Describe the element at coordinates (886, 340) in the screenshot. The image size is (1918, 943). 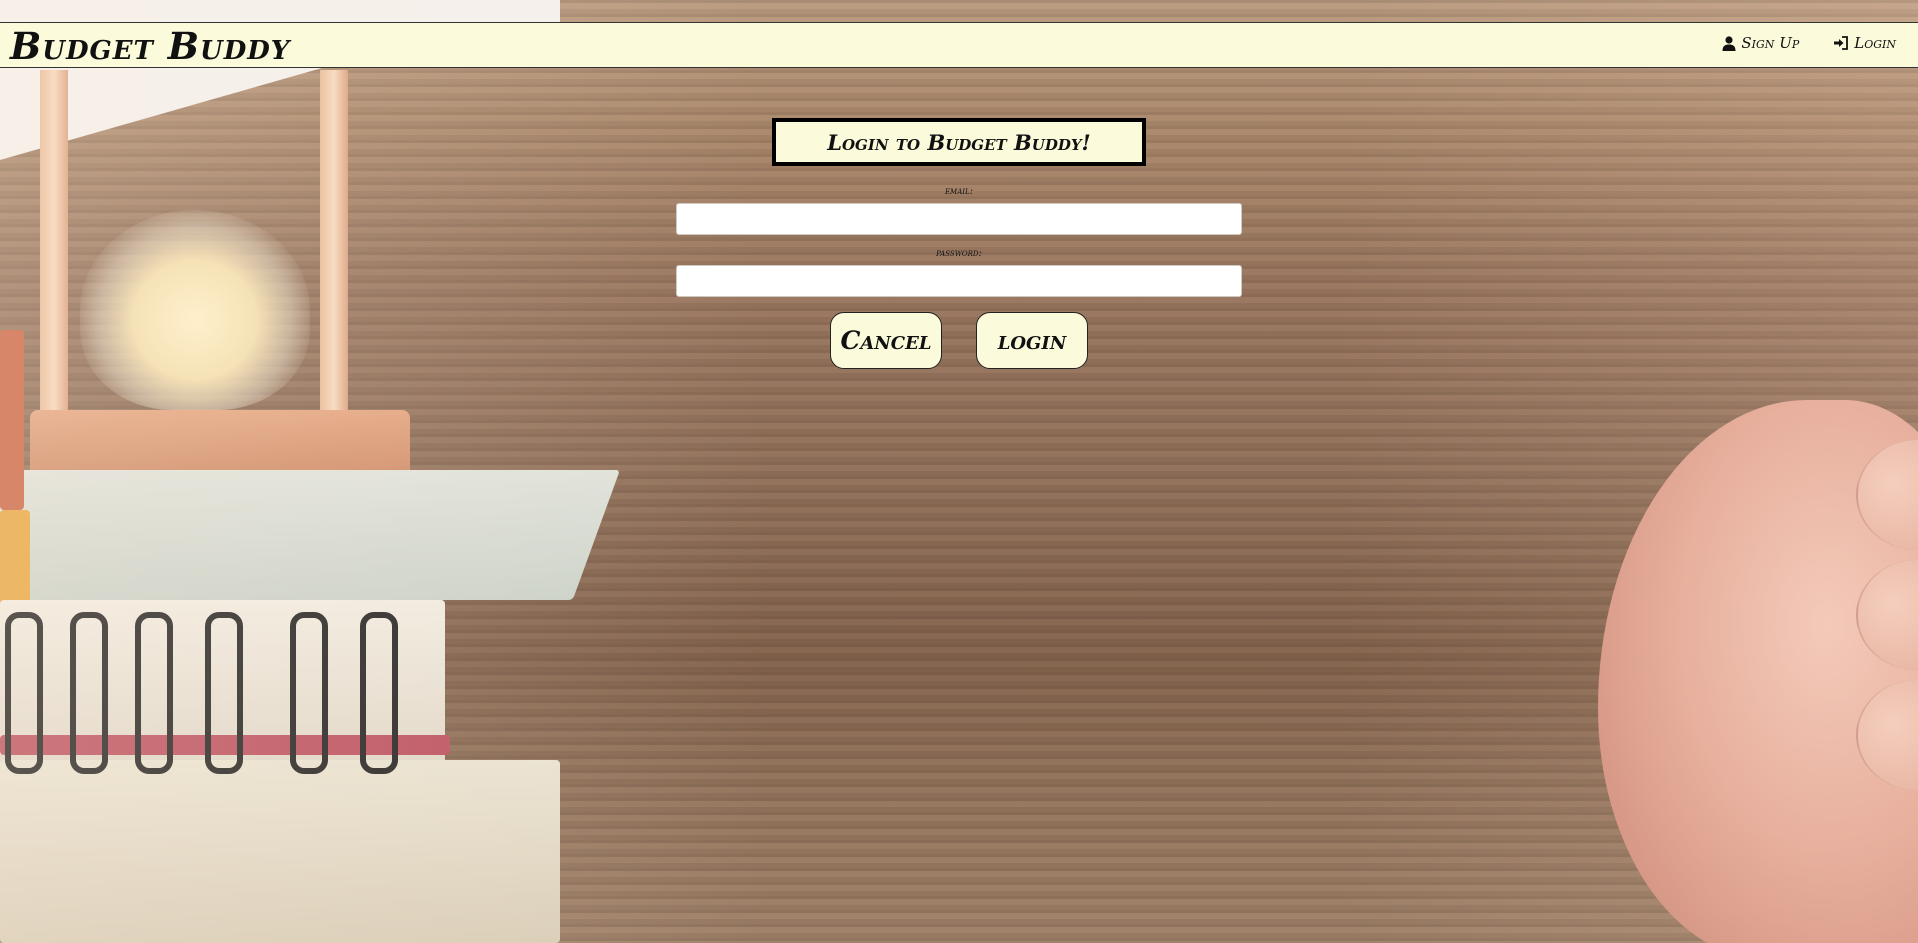
I see `cancel-button: Cancel` at that location.